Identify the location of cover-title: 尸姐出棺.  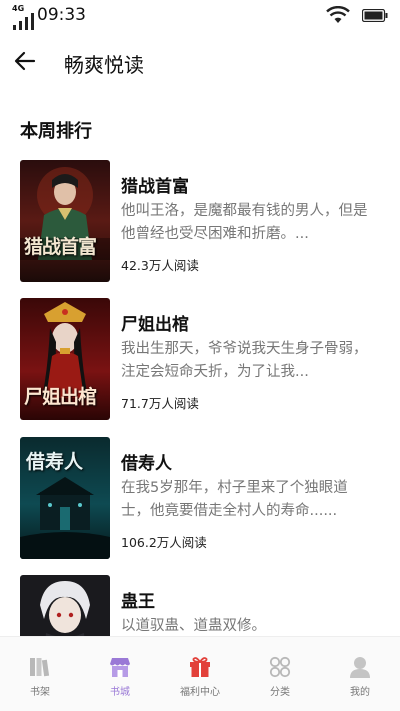
(60, 397).